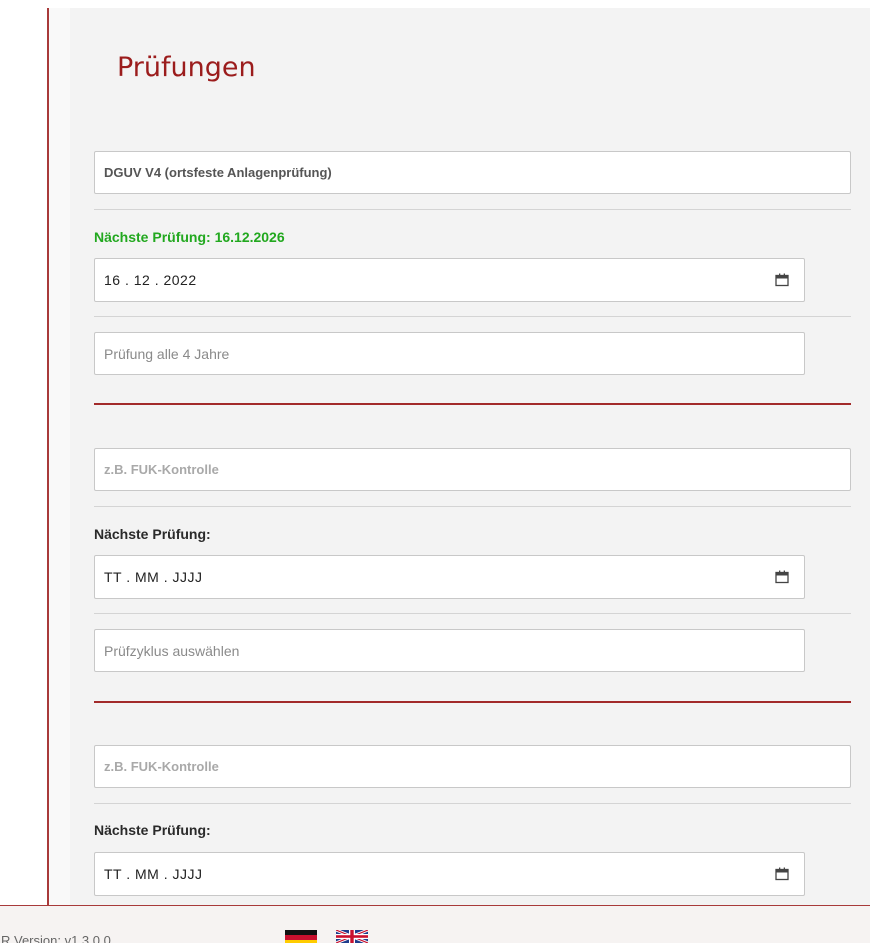 The image size is (870, 943). I want to click on inspection-1-date-value: 16 . 12 . 2022, so click(150, 280).